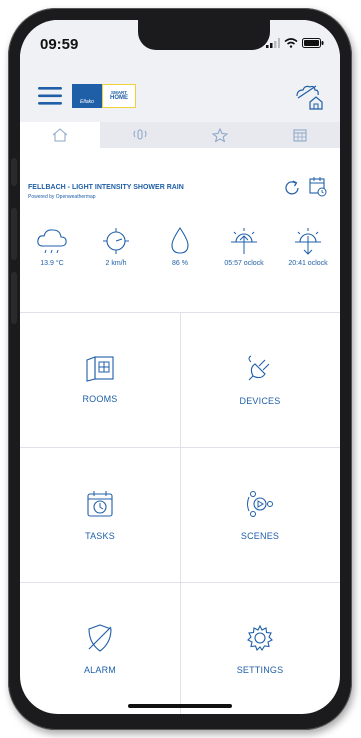 This screenshot has height=738, width=361. Describe the element at coordinates (292, 188) in the screenshot. I see `refresh-icon` at that location.